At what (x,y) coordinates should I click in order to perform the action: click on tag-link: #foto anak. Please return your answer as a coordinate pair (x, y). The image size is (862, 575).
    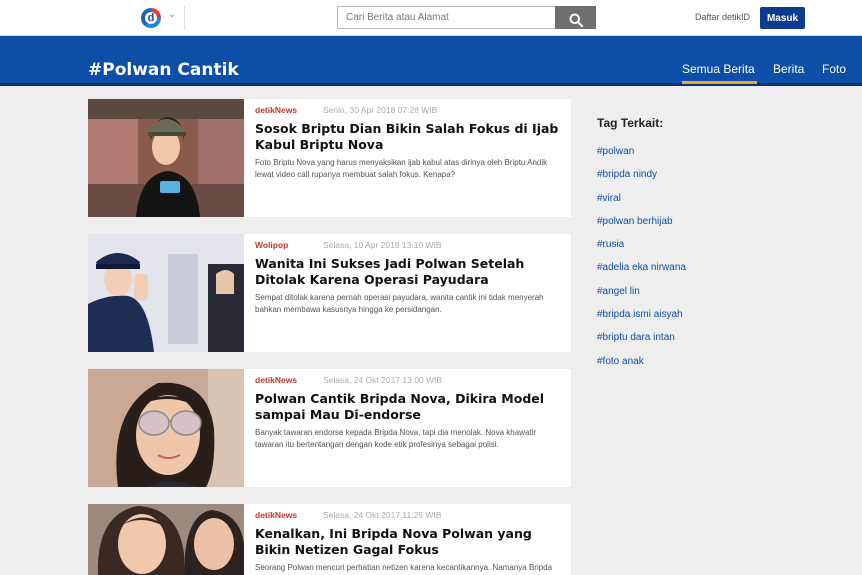
    Looking at the image, I should click on (641, 367).